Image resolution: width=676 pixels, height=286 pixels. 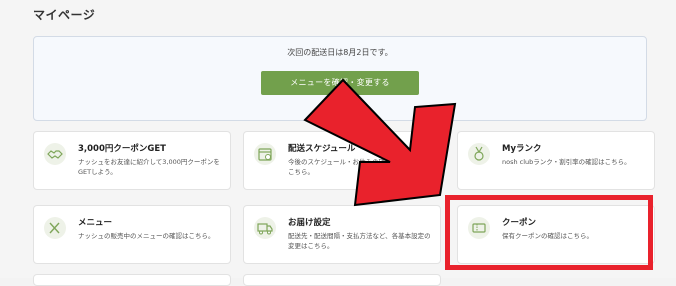 I want to click on utensils-icon, so click(x=55, y=228).